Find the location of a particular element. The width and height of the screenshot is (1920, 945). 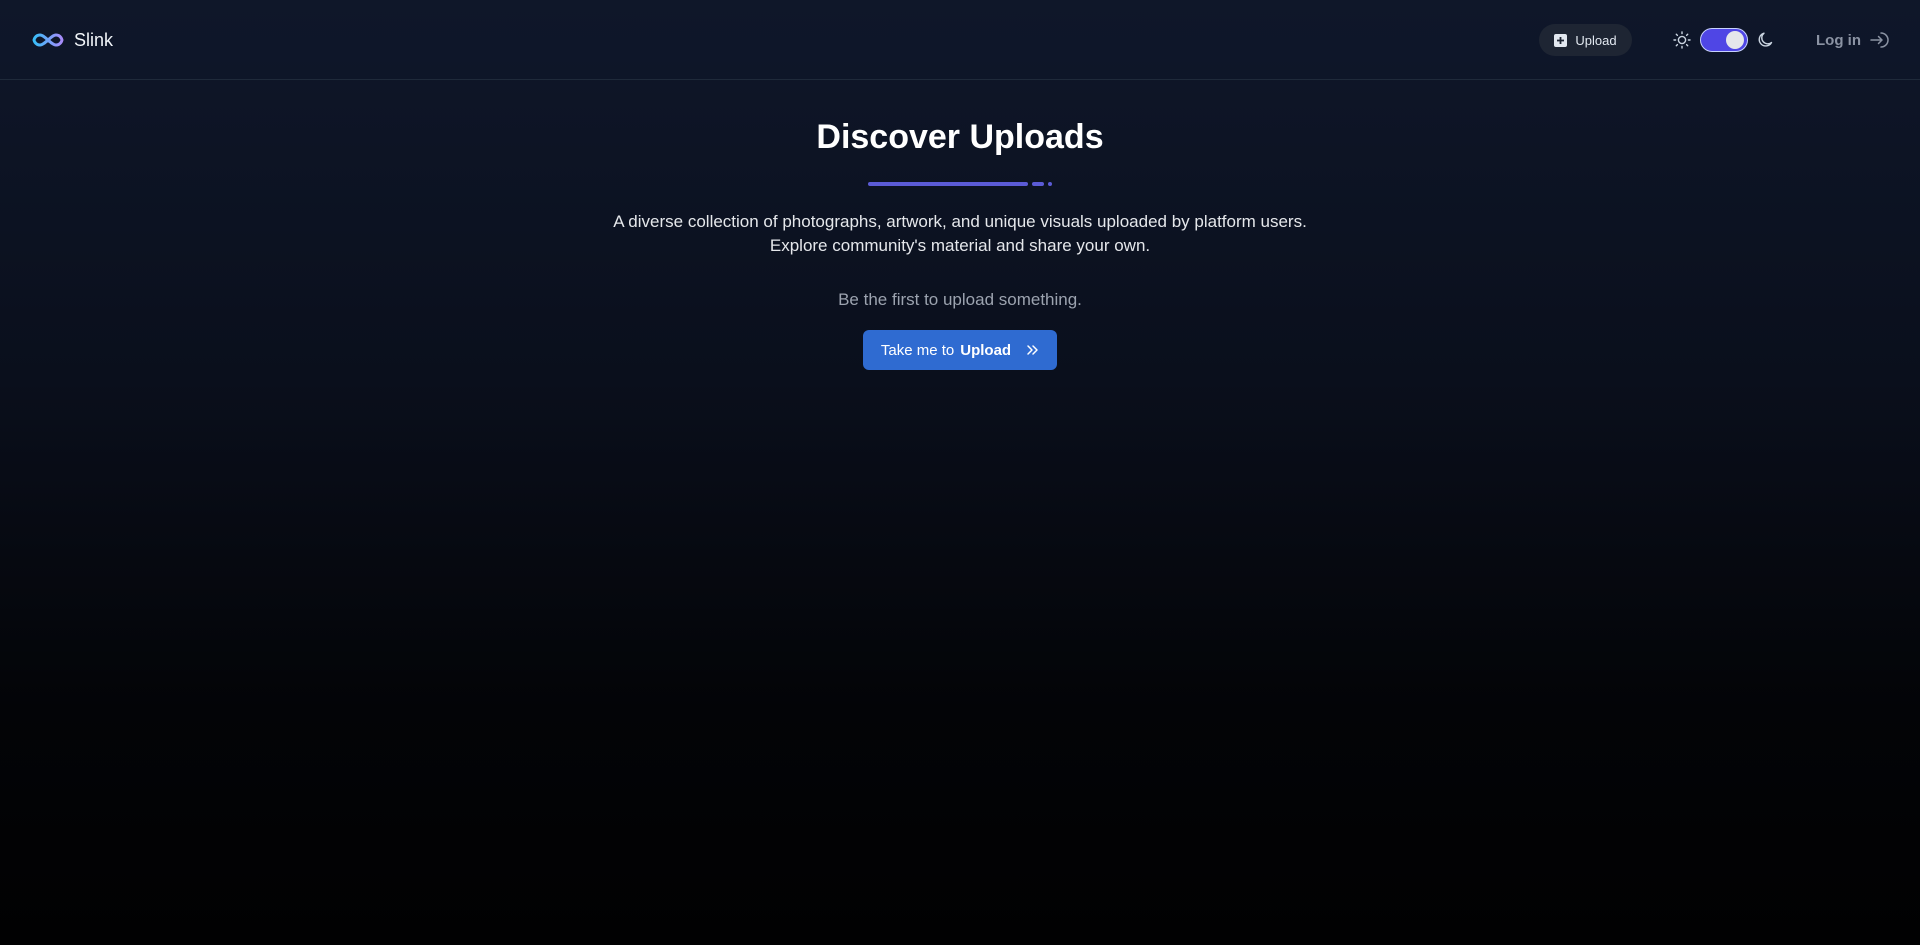

take-me-to-upload-button: Take me to Upload is located at coordinates (960, 350).